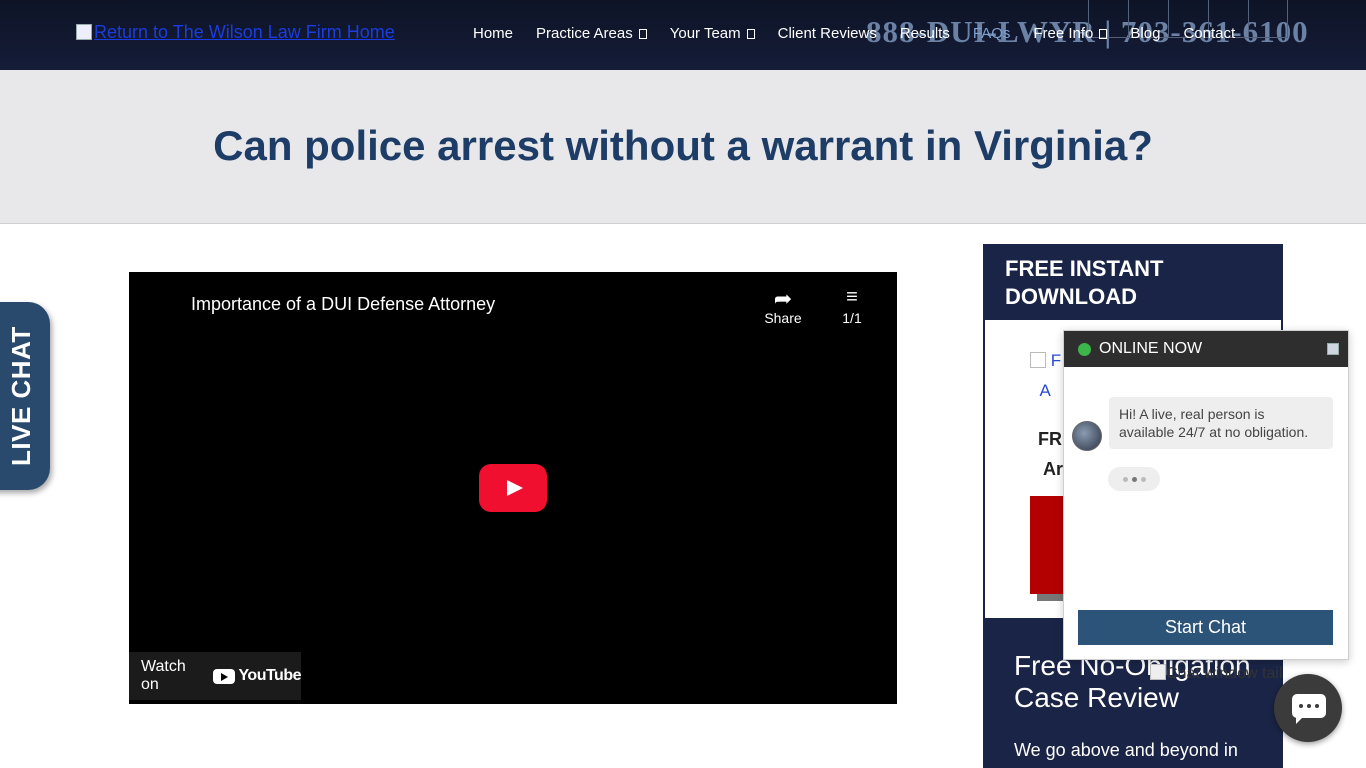 Image resolution: width=1366 pixels, height=768 pixels. I want to click on youtube-logo: YouTube, so click(257, 676).